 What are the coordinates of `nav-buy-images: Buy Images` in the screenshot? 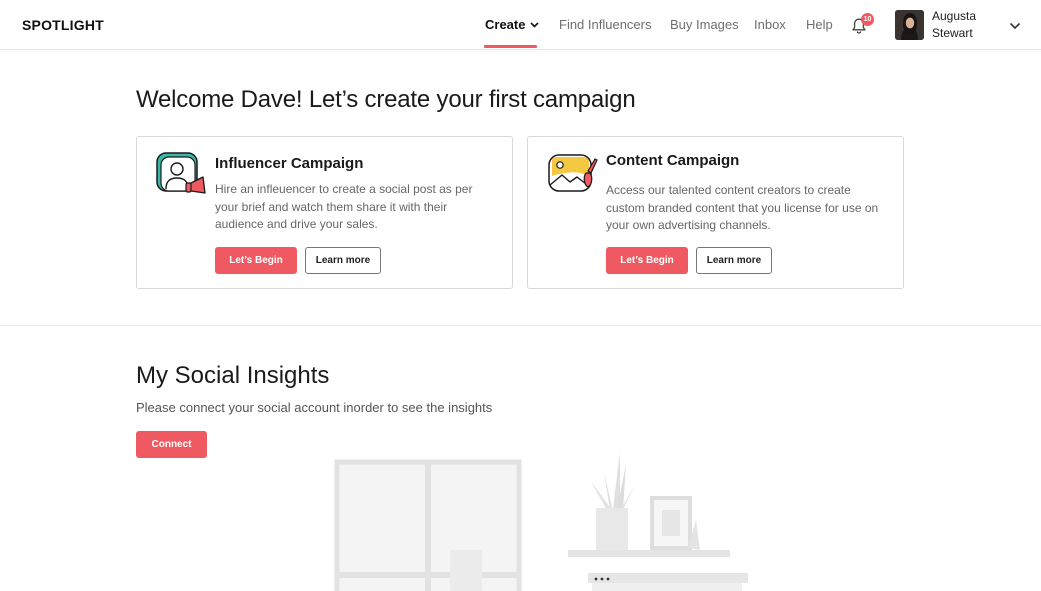 It's located at (704, 24).